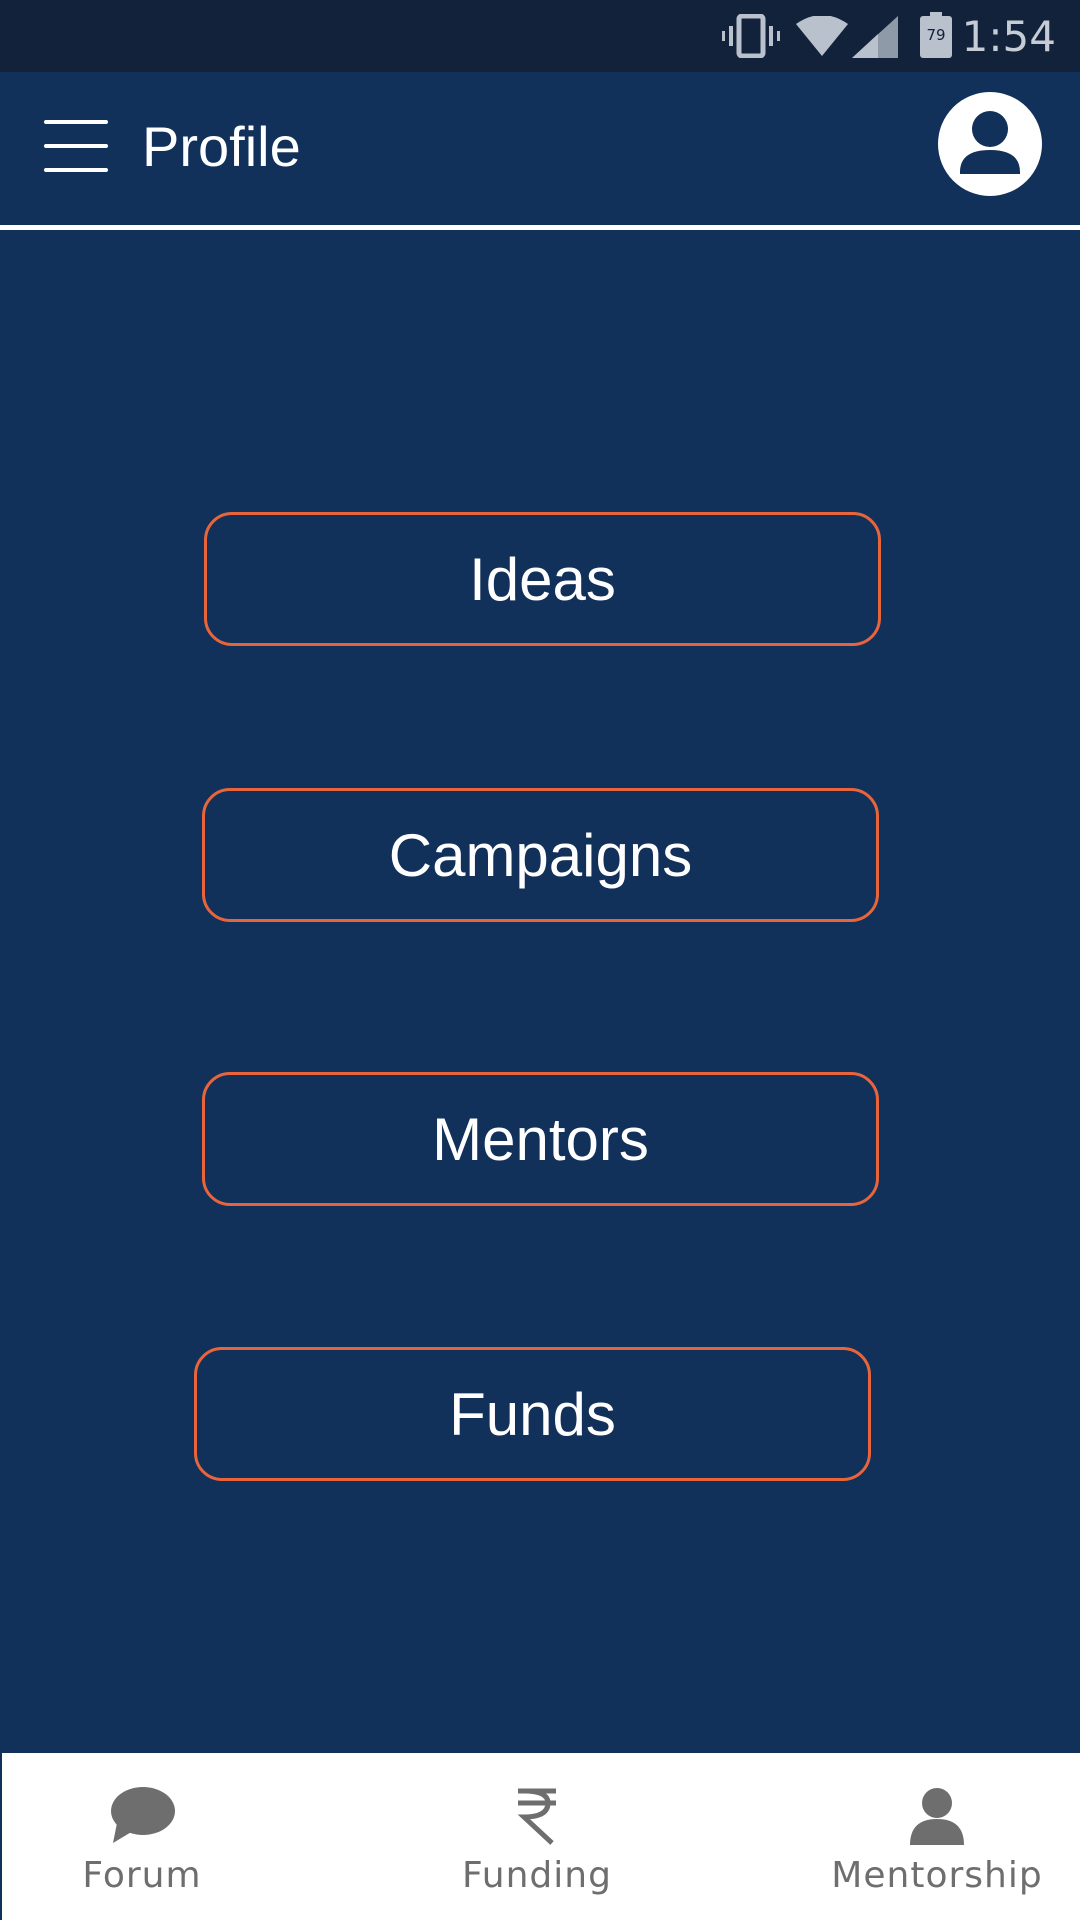 This screenshot has width=1080, height=1920. I want to click on user-avatar-icon, so click(990, 144).